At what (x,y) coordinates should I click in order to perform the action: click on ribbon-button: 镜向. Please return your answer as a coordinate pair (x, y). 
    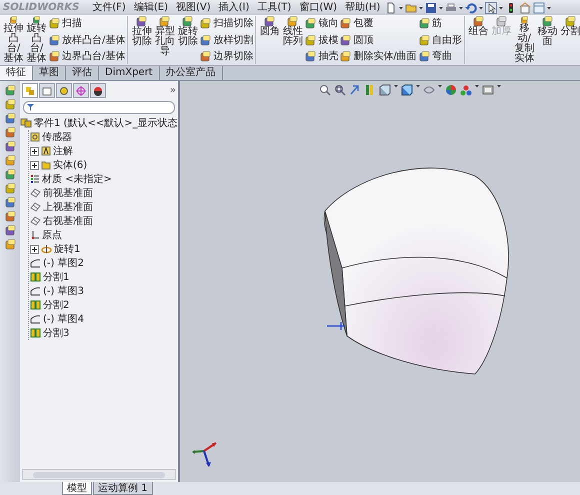
    Looking at the image, I should click on (321, 23).